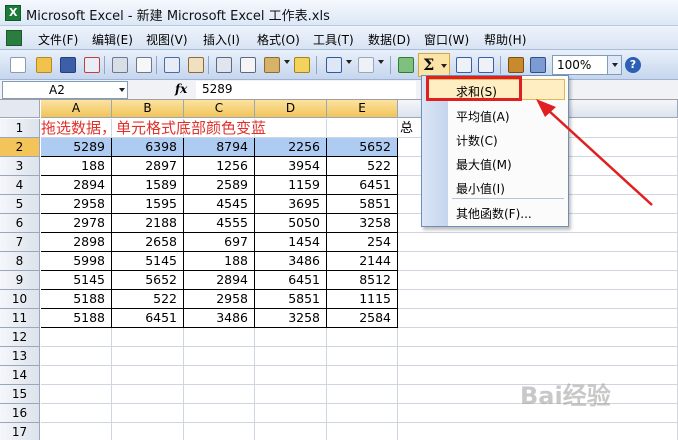  I want to click on row-header: 15, so click(20, 394).